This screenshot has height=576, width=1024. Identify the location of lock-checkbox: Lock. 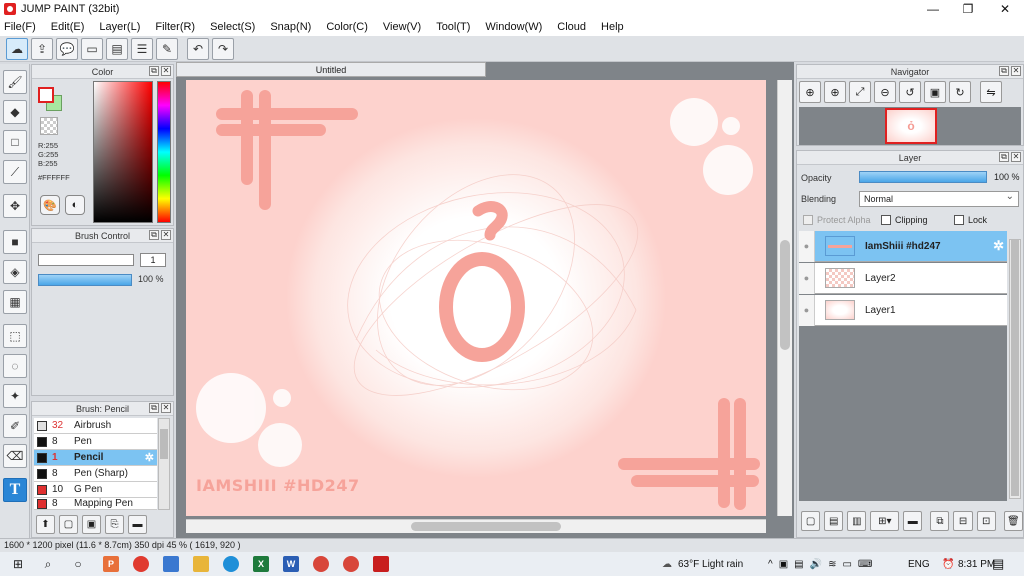
(970, 220).